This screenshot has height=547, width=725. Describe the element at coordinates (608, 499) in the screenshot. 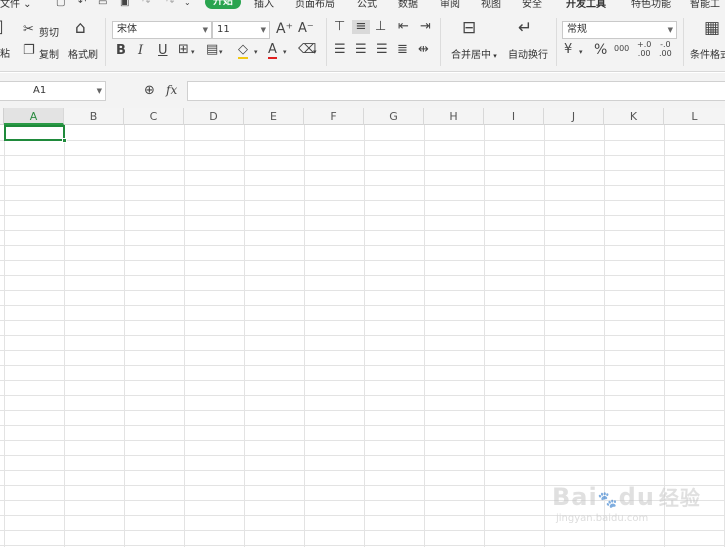

I see `paw-icon: 🐾` at that location.